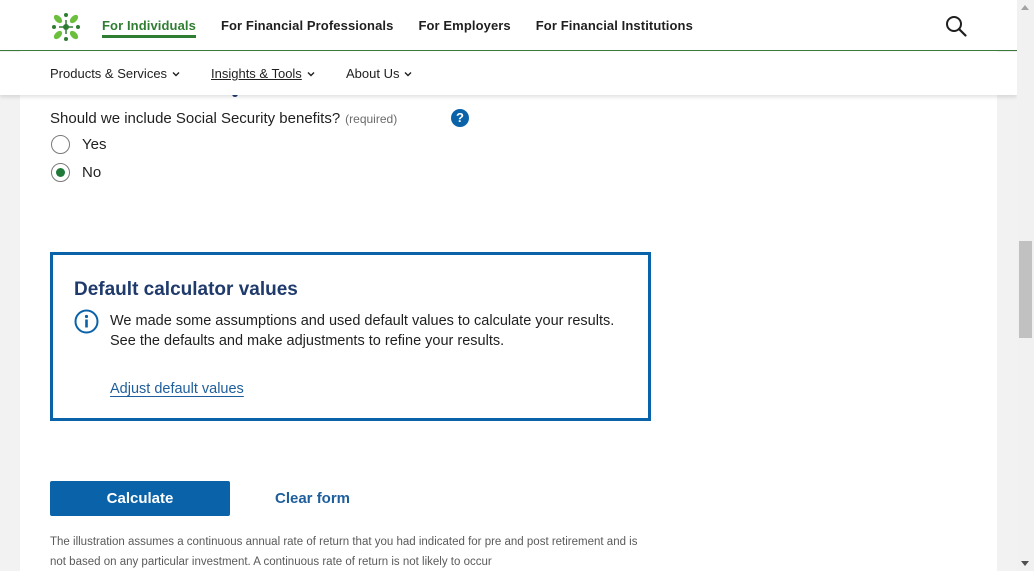 The height and width of the screenshot is (571, 1034). I want to click on subnav-label: About Us, so click(373, 73).